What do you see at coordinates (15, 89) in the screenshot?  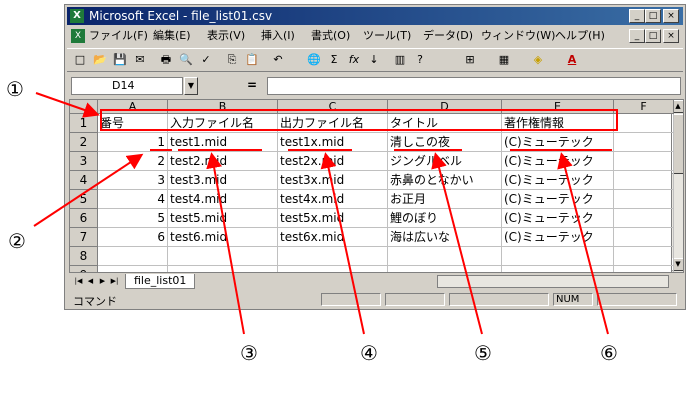 I see `callout-1: ①` at bounding box center [15, 89].